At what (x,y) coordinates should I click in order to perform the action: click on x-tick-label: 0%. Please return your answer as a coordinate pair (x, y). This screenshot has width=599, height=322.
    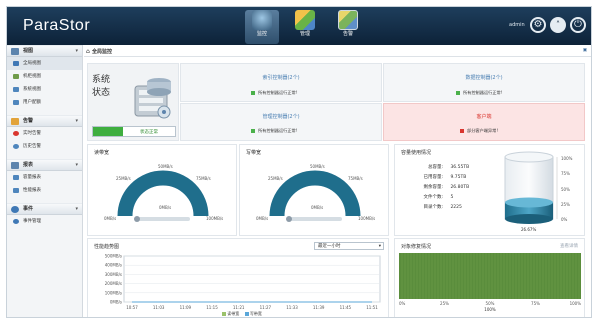
    Looking at the image, I should click on (402, 303).